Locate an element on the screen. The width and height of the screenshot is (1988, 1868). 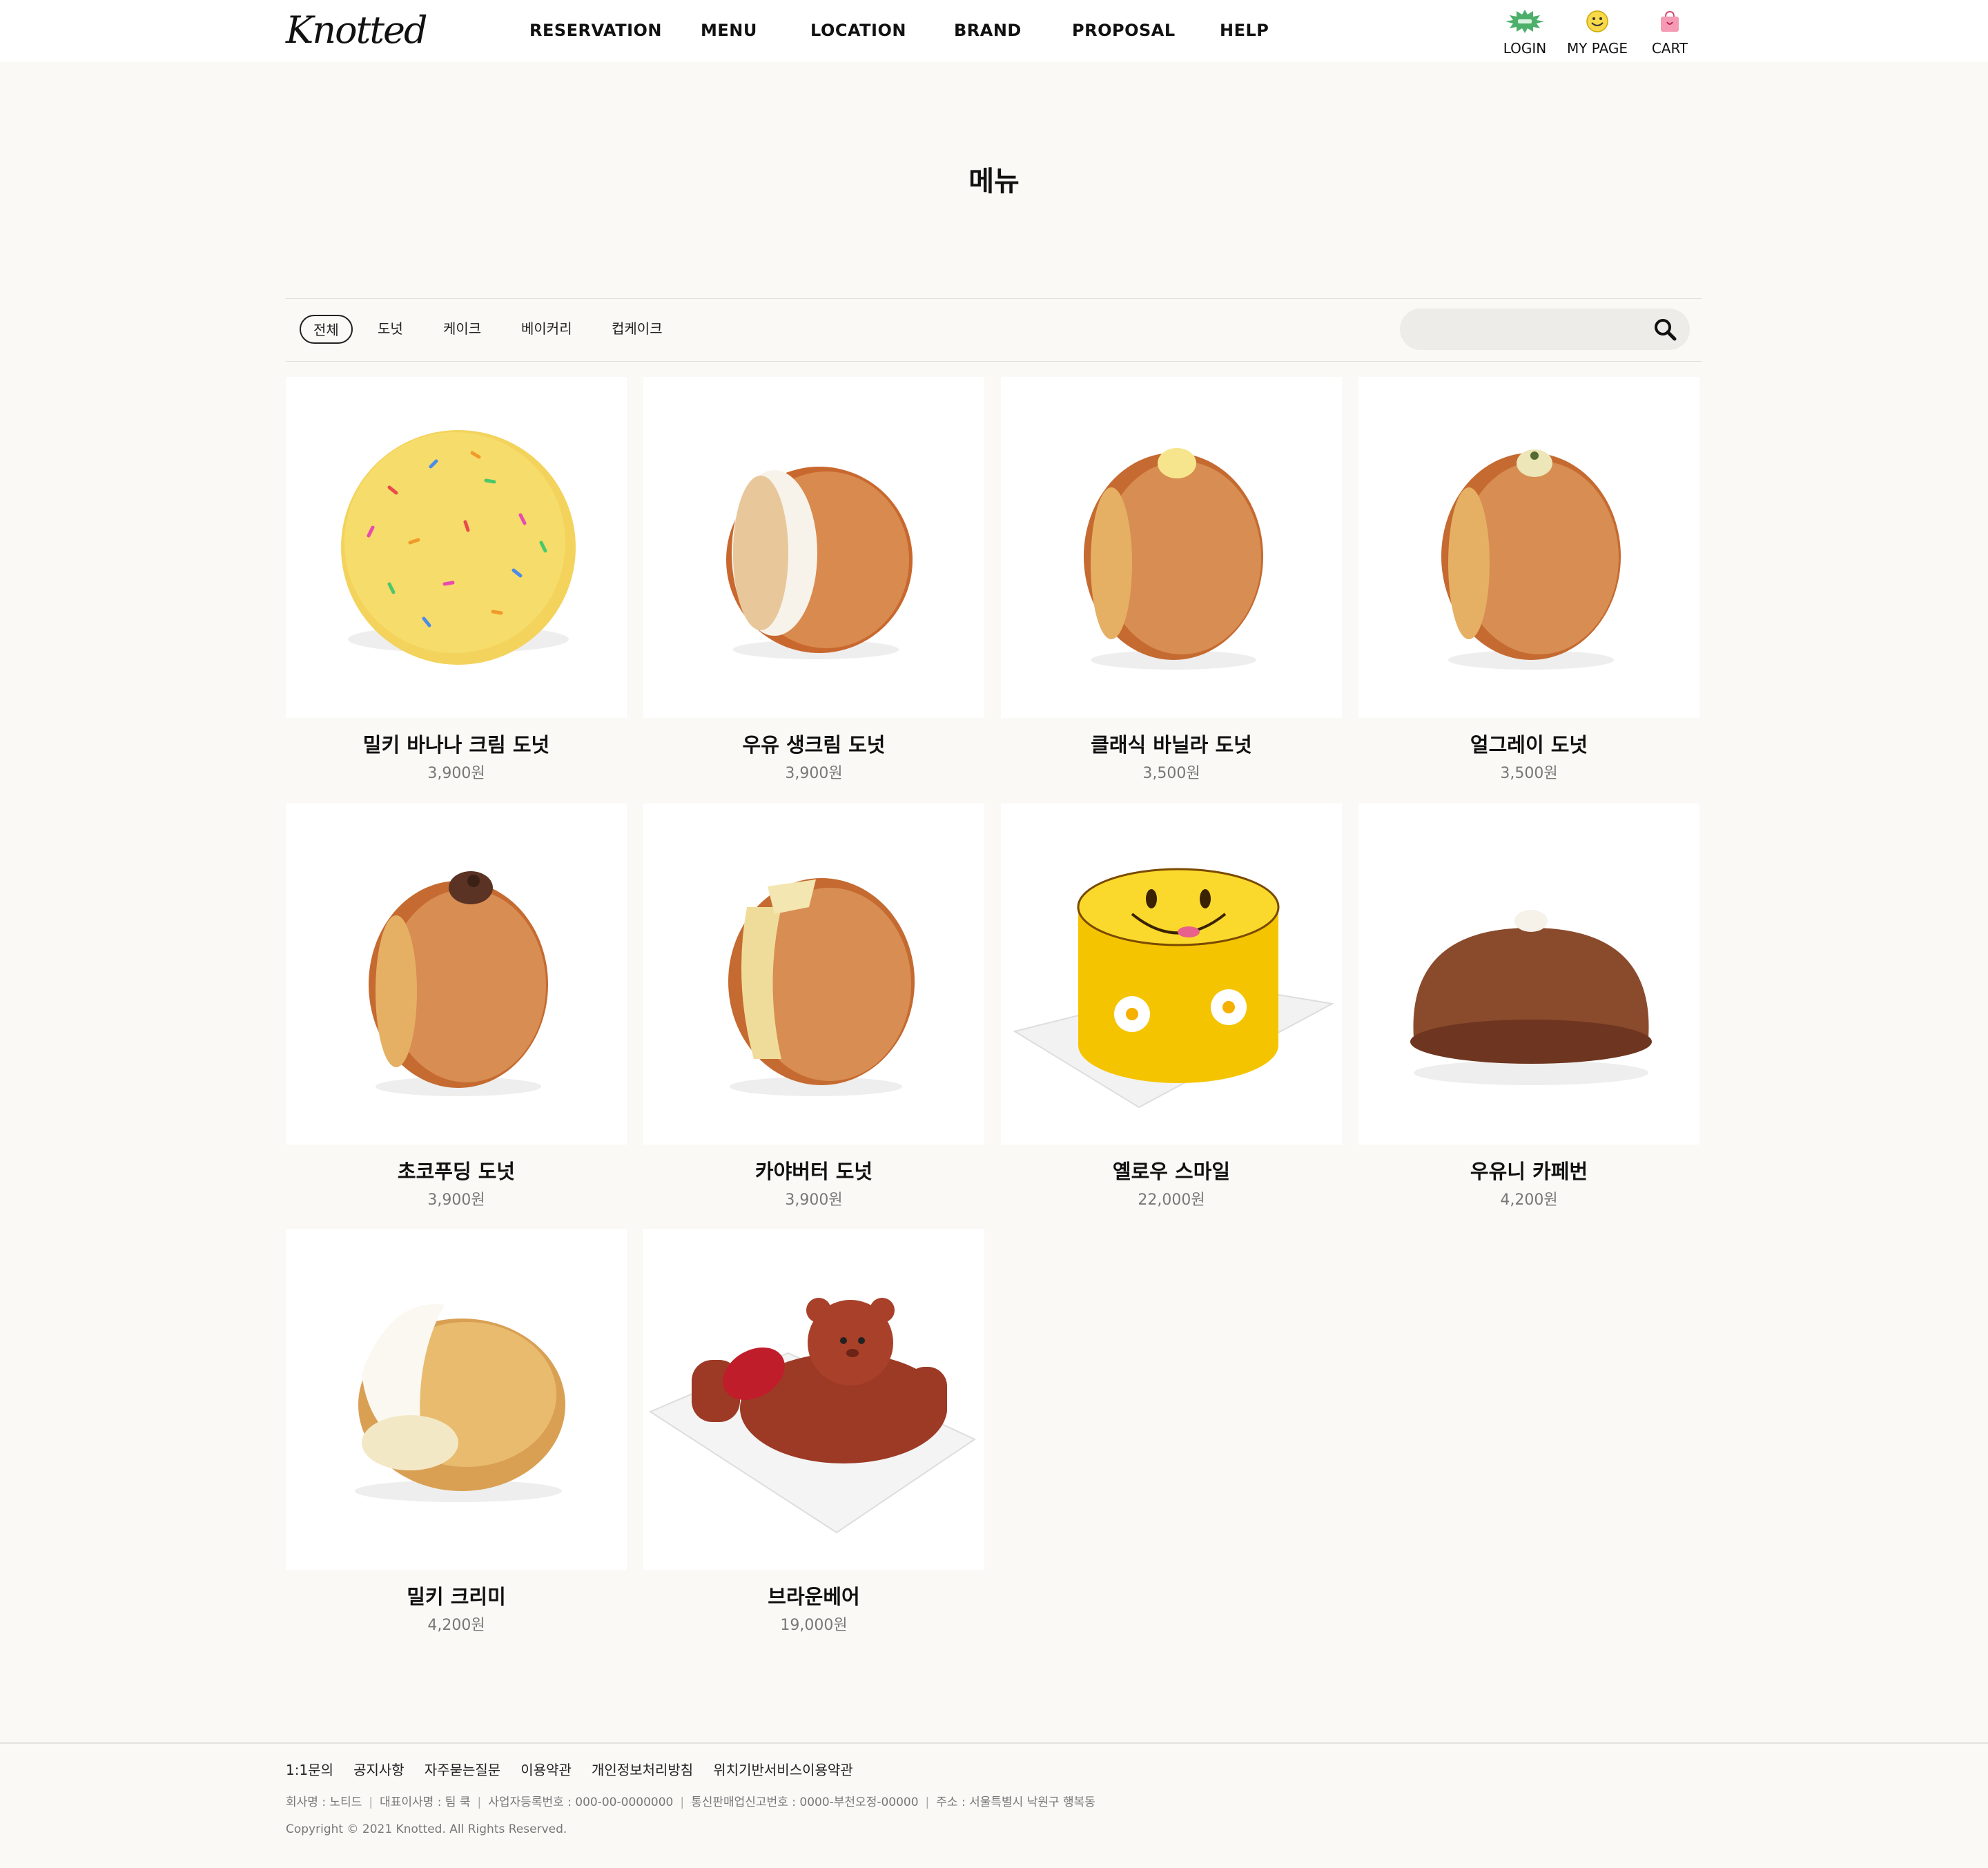
product-card: 우유니 카페번 4,200원 is located at coordinates (1528, 1011).